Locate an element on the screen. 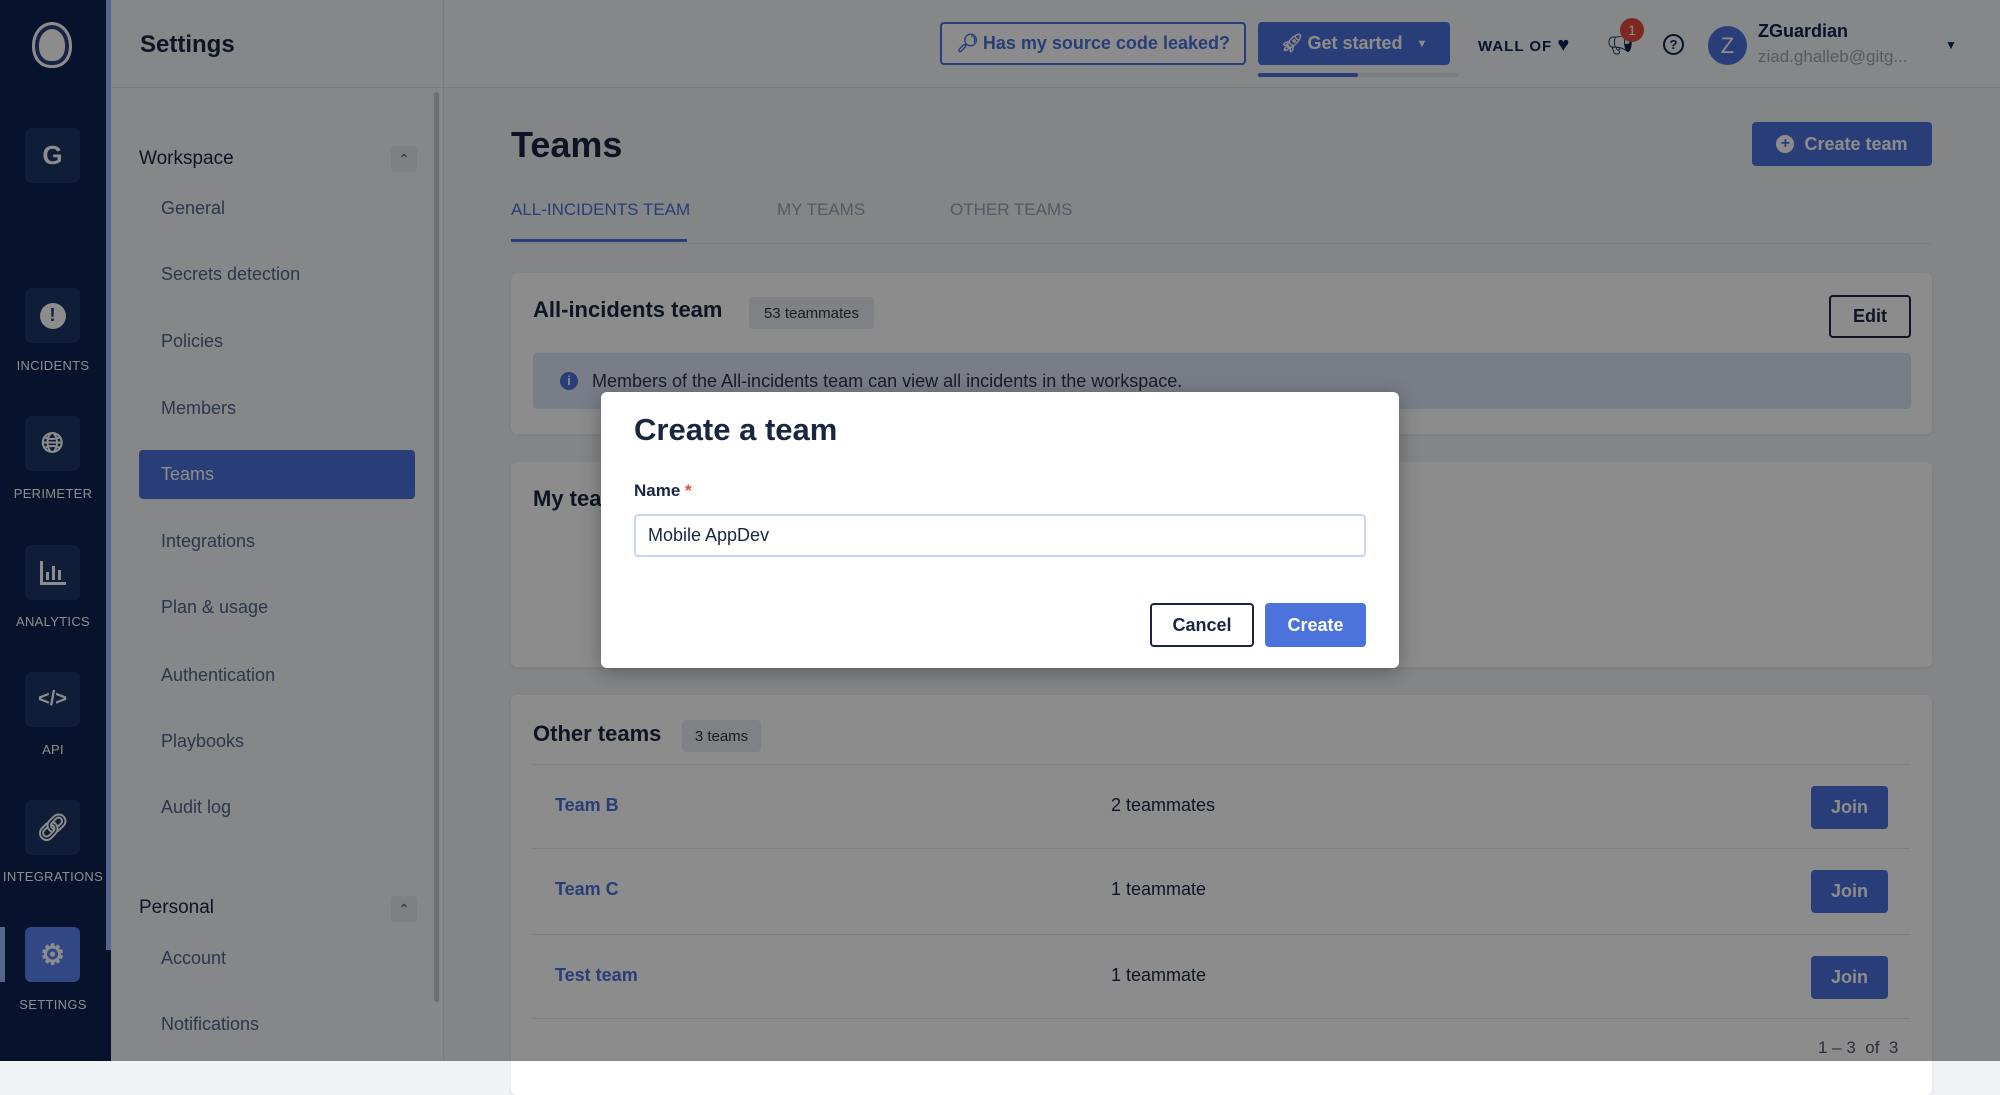 The width and height of the screenshot is (2000, 1095). create-team-dialog: Create a team Name * Cancel Create is located at coordinates (1000, 530).